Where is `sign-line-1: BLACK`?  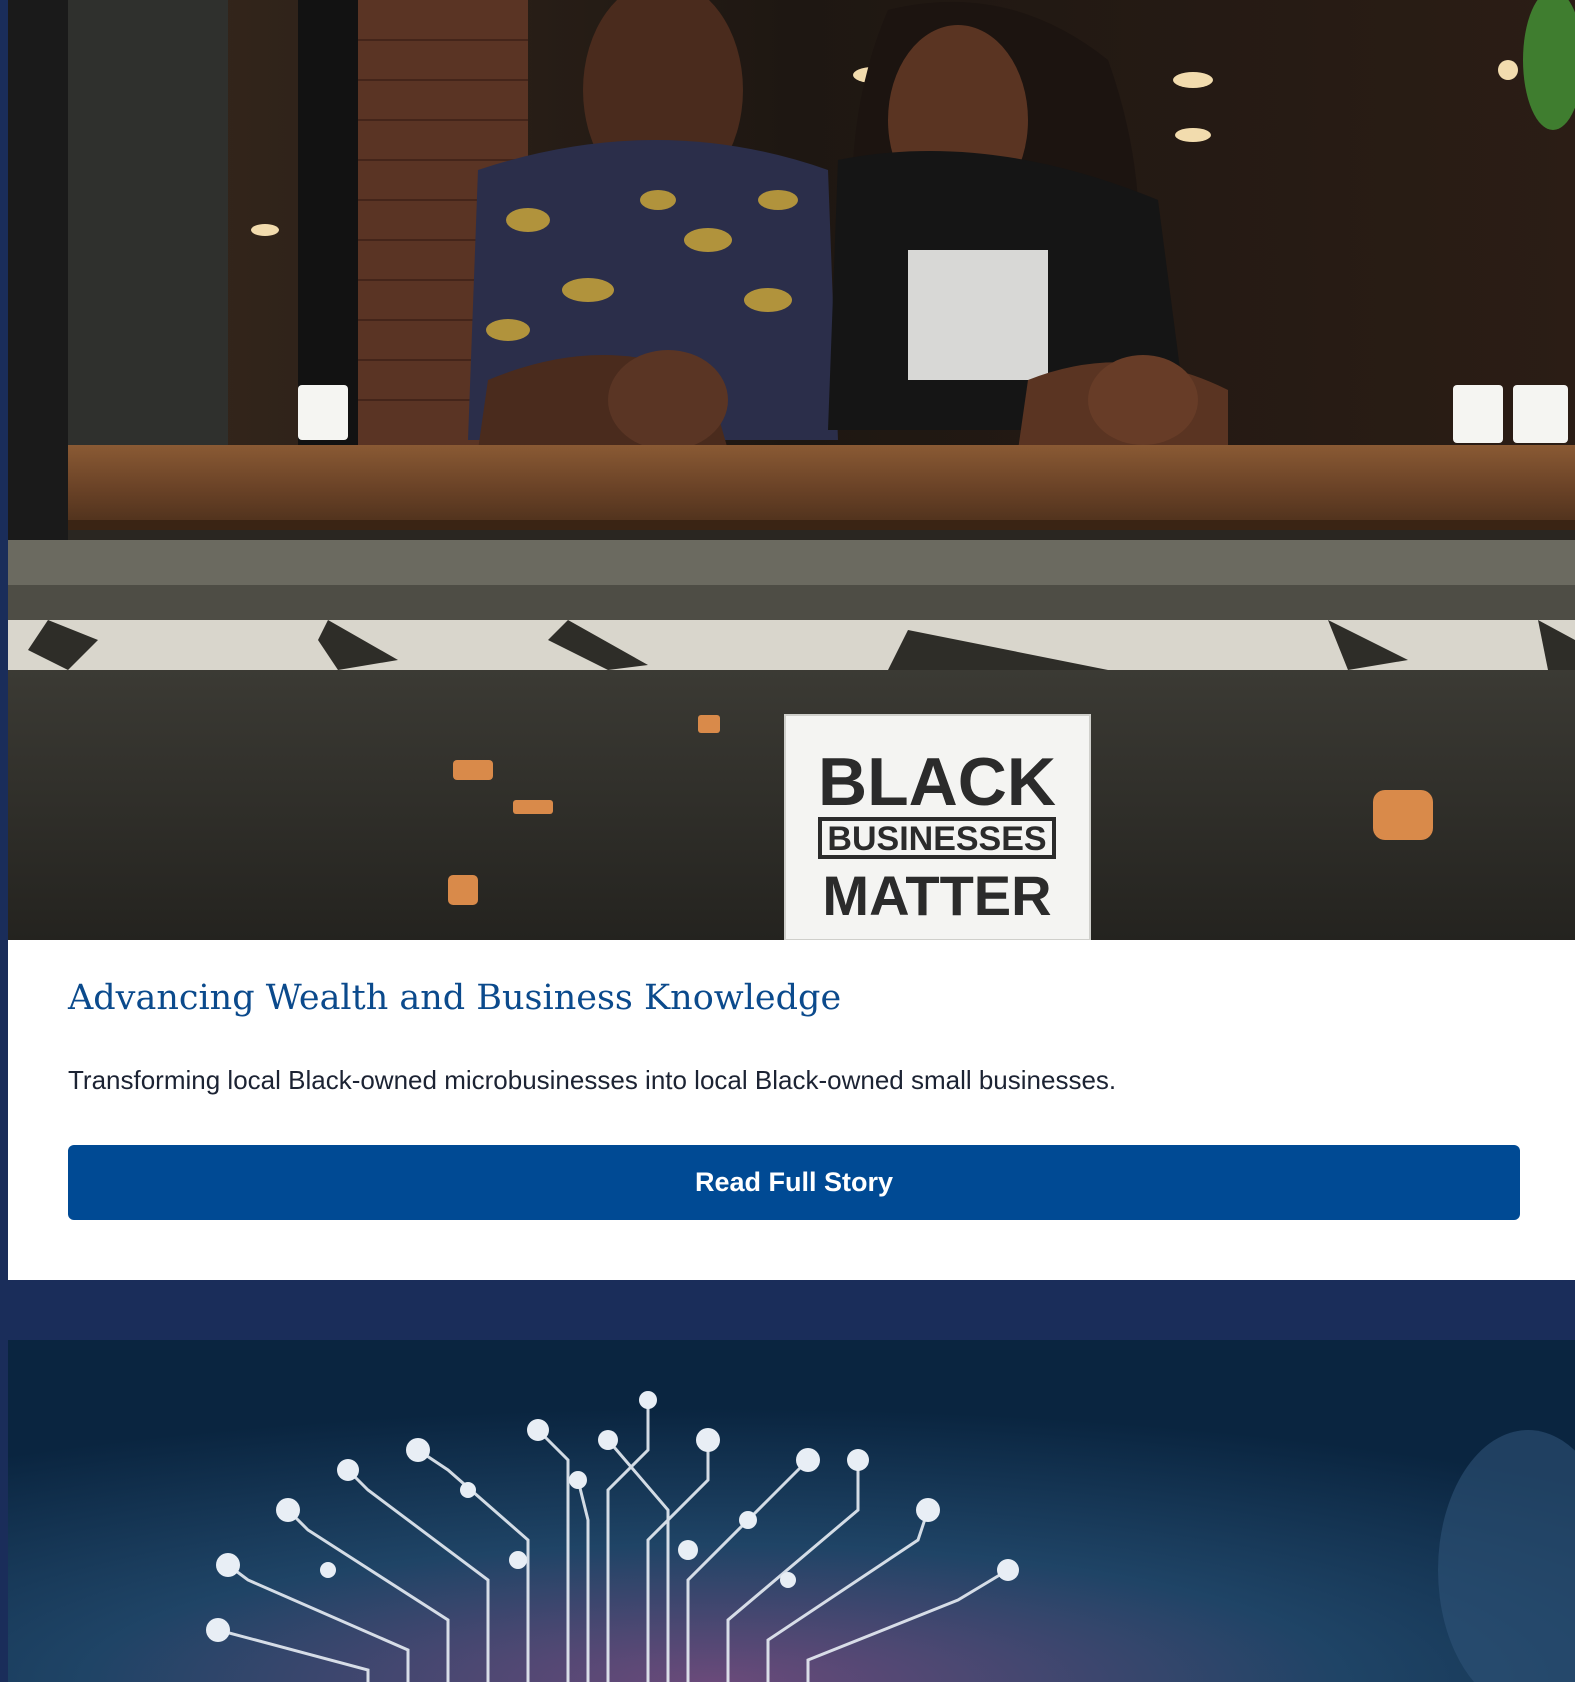
sign-line-1: BLACK is located at coordinates (937, 782).